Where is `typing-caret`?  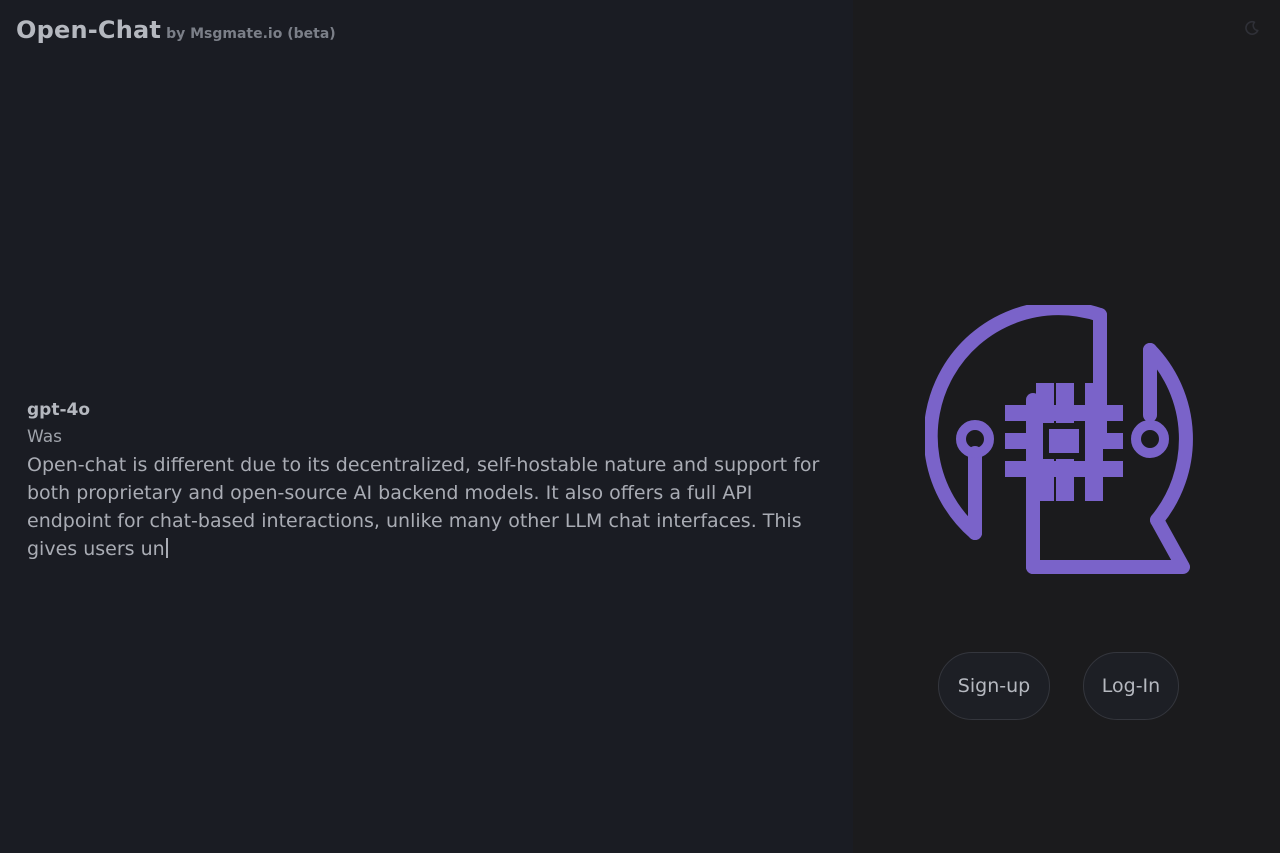
typing-caret is located at coordinates (166, 548).